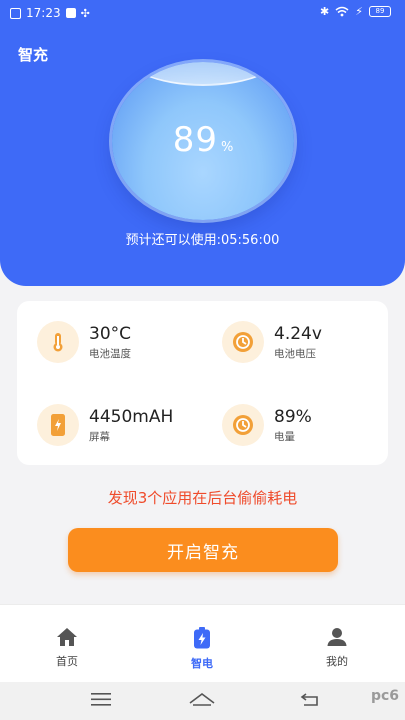  I want to click on battery-percent-display: 89%, so click(203, 140).